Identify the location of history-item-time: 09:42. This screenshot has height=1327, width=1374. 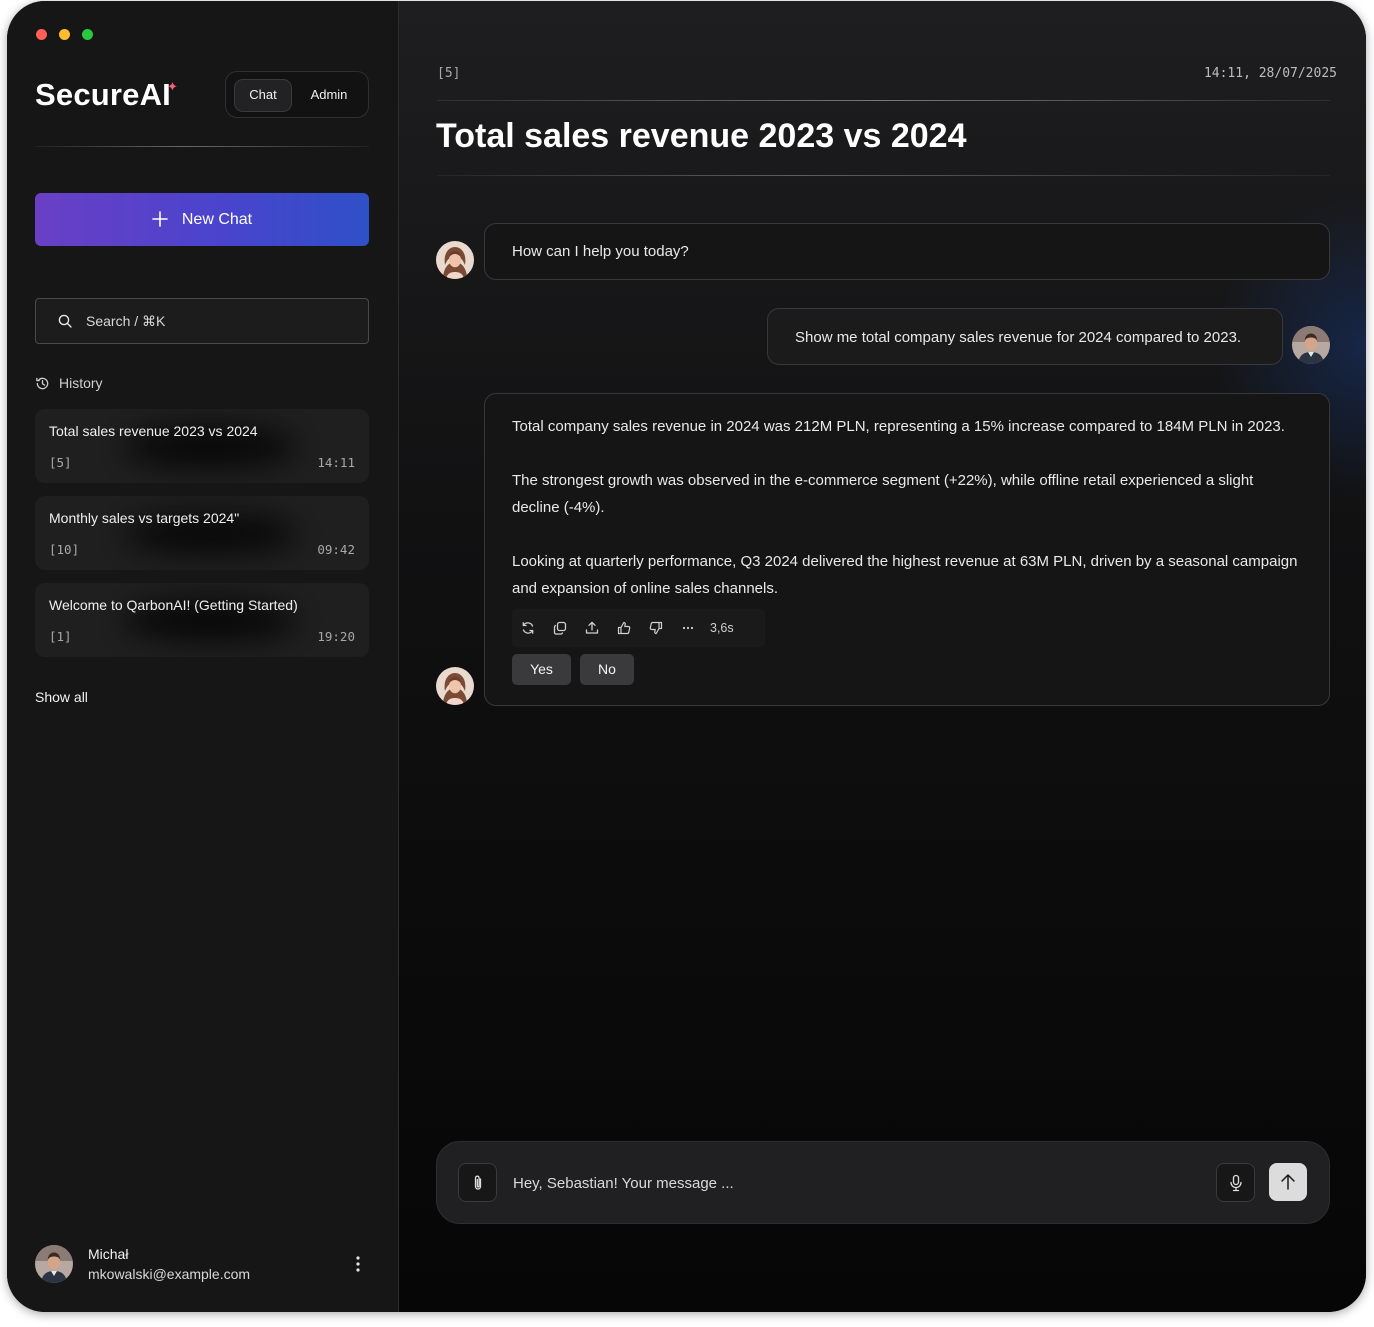
(336, 549).